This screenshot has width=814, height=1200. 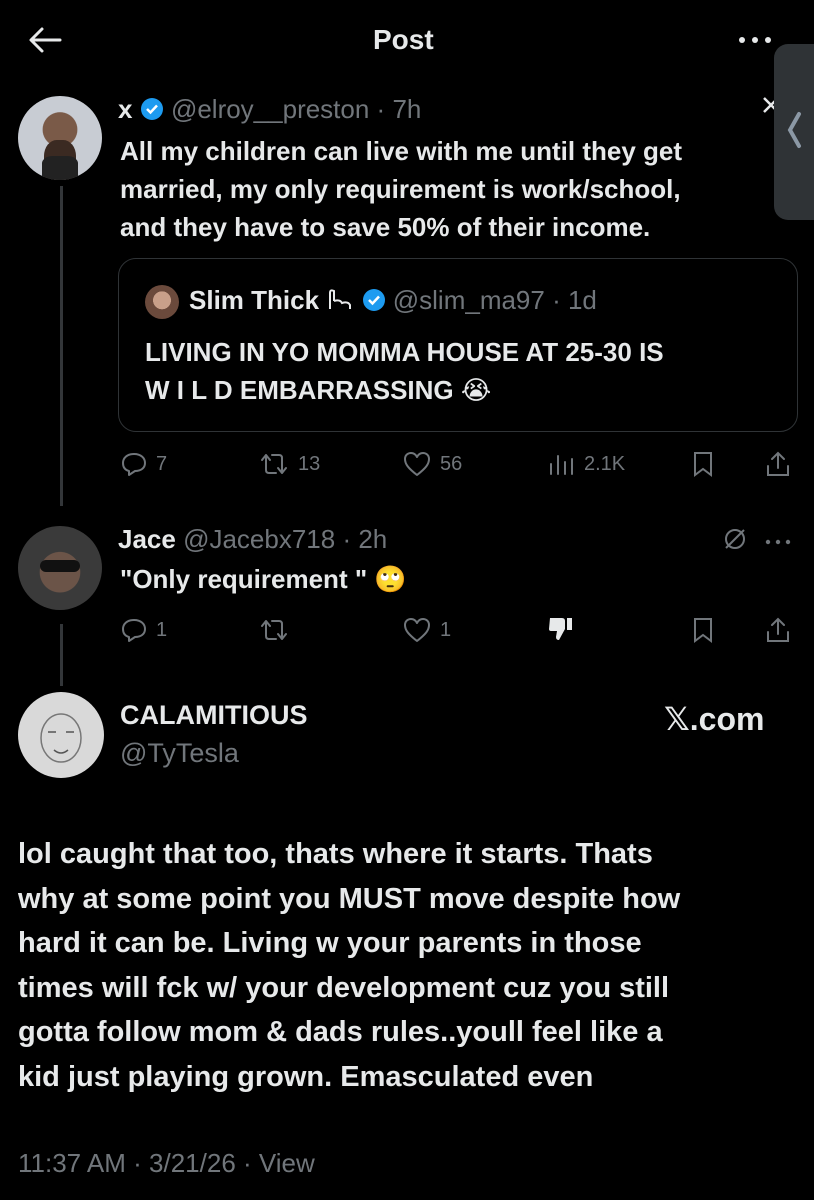 What do you see at coordinates (162, 629) in the screenshot?
I see `reply-count: 1` at bounding box center [162, 629].